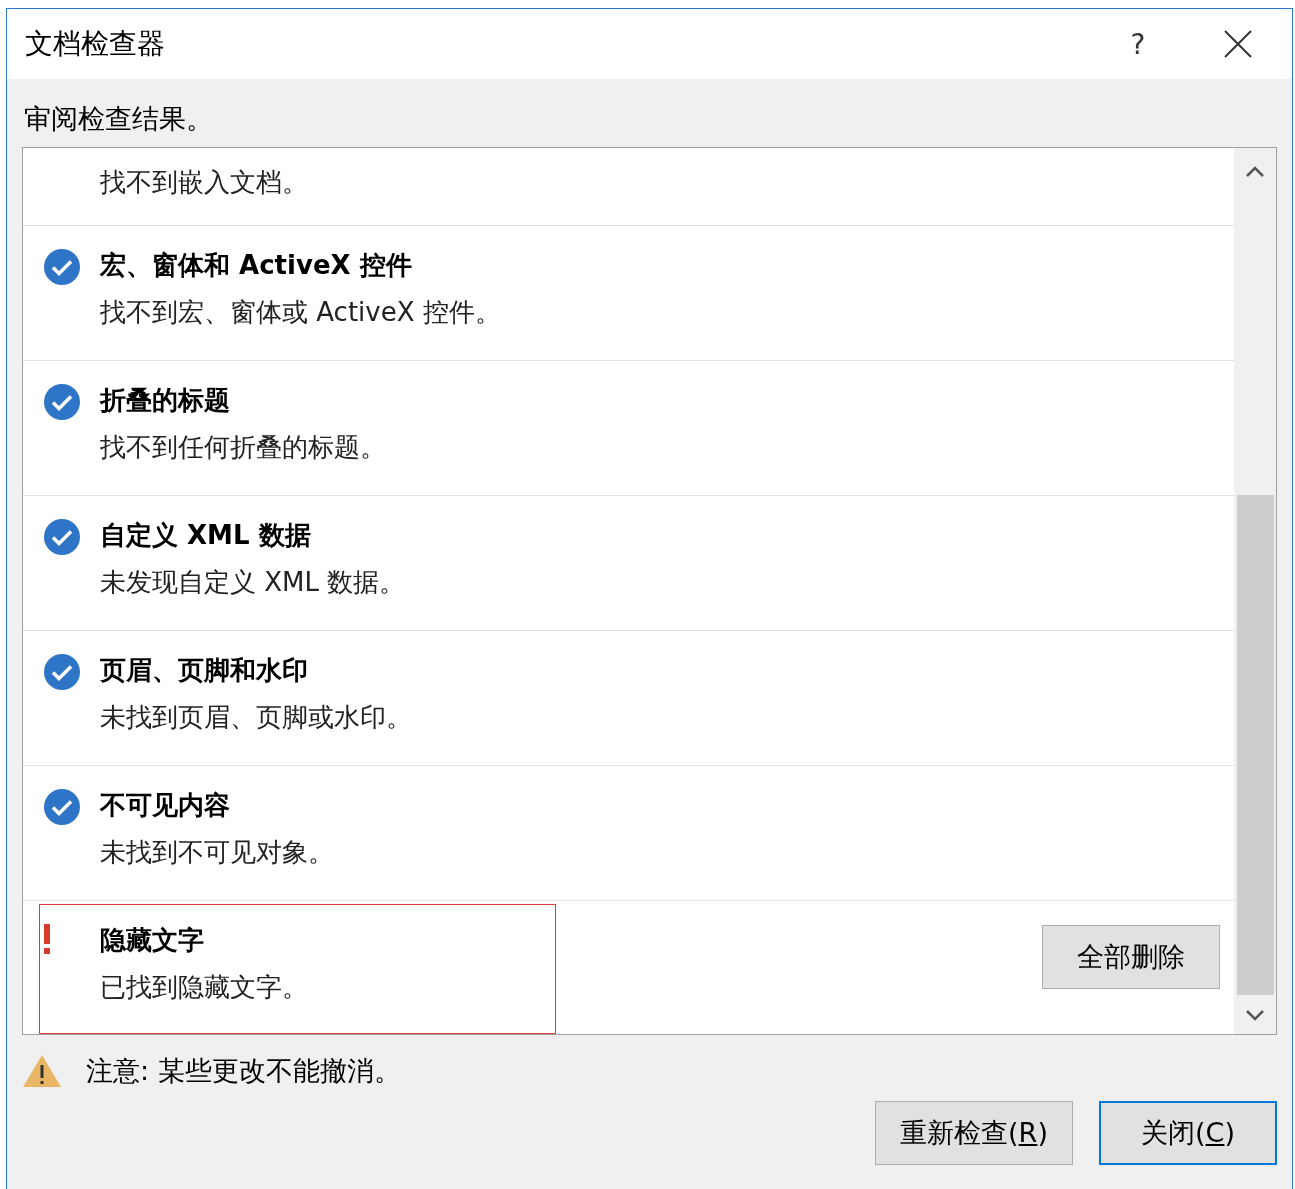  Describe the element at coordinates (974, 1133) in the screenshot. I see `reinspect-button: 重新检查(R)` at that location.